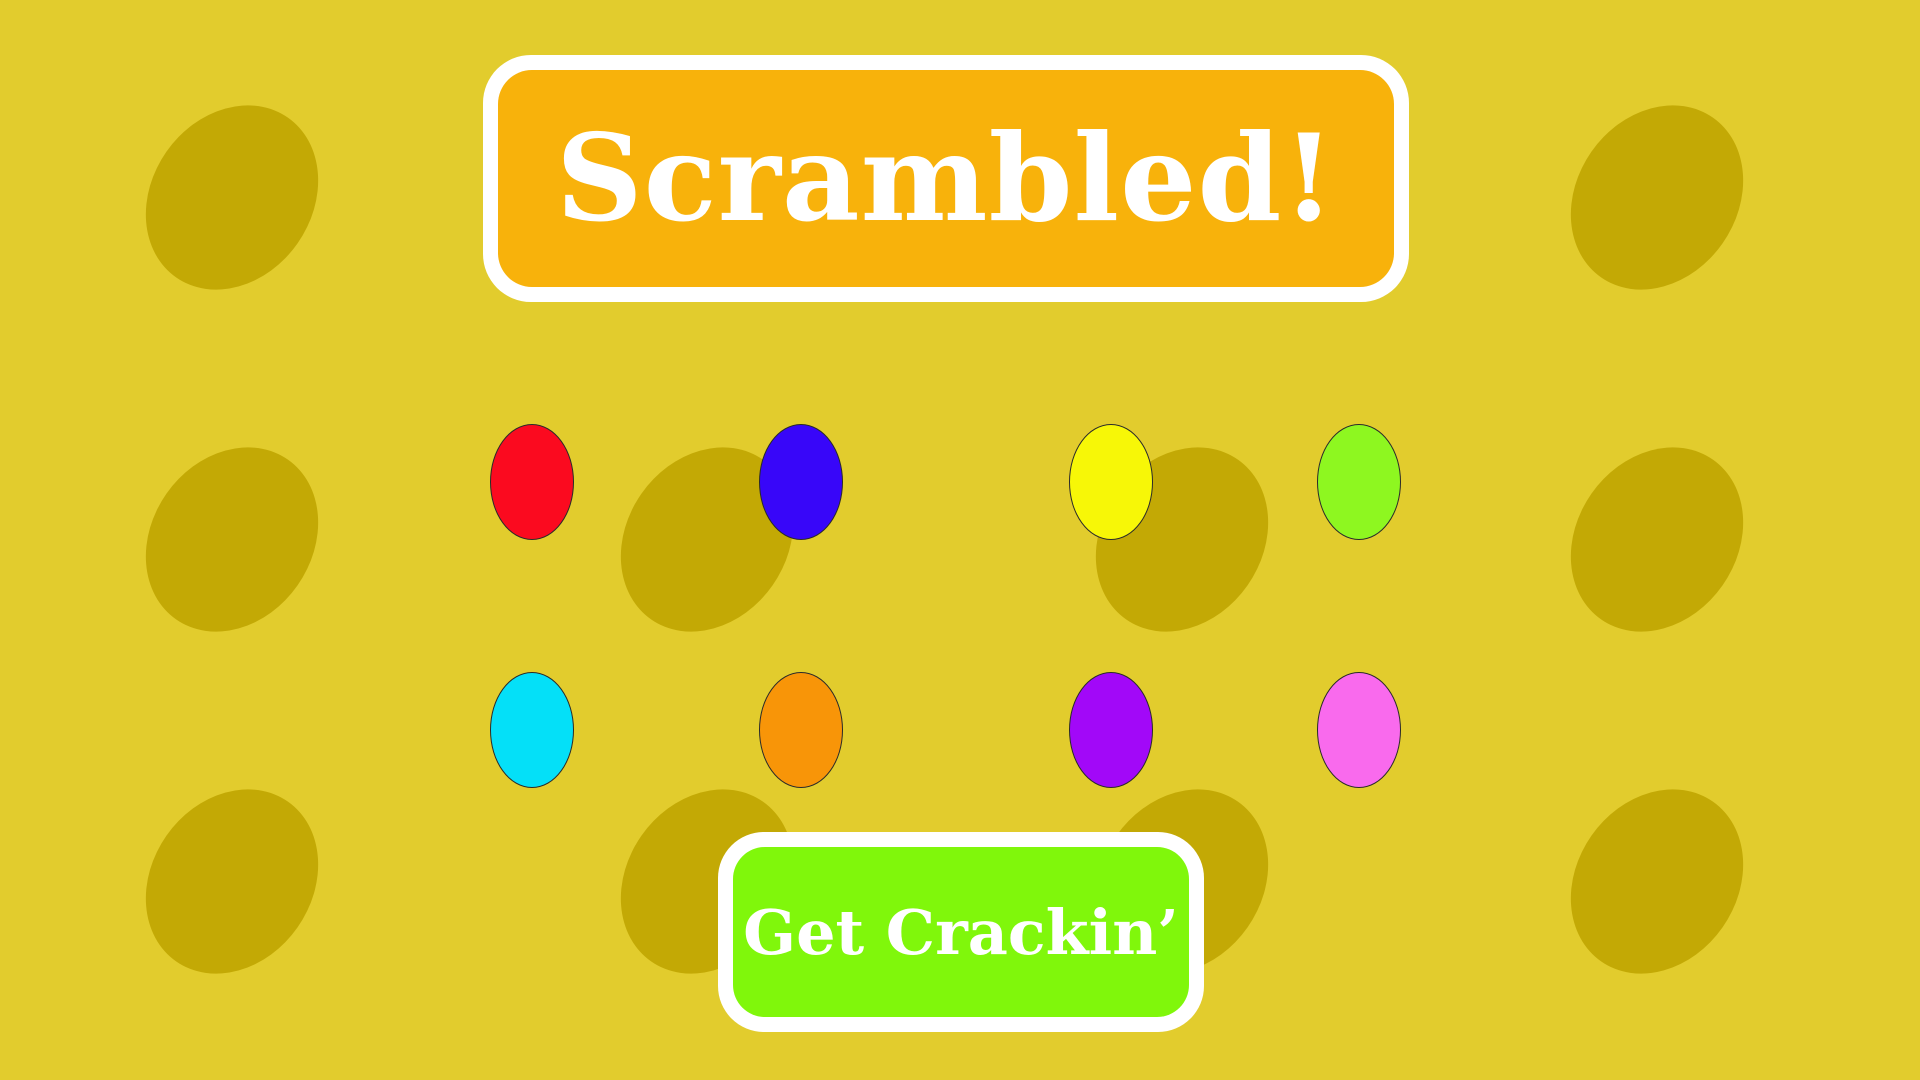  I want to click on egg-yellow, so click(1111, 482).